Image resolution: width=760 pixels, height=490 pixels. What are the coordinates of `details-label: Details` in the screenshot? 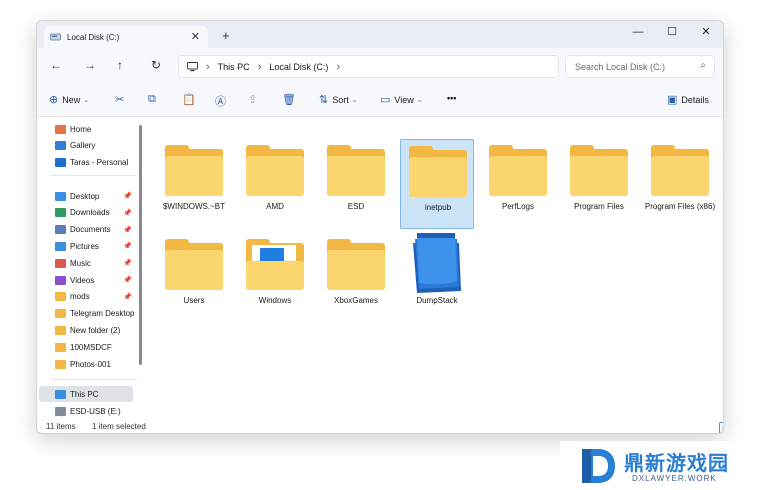 It's located at (695, 99).